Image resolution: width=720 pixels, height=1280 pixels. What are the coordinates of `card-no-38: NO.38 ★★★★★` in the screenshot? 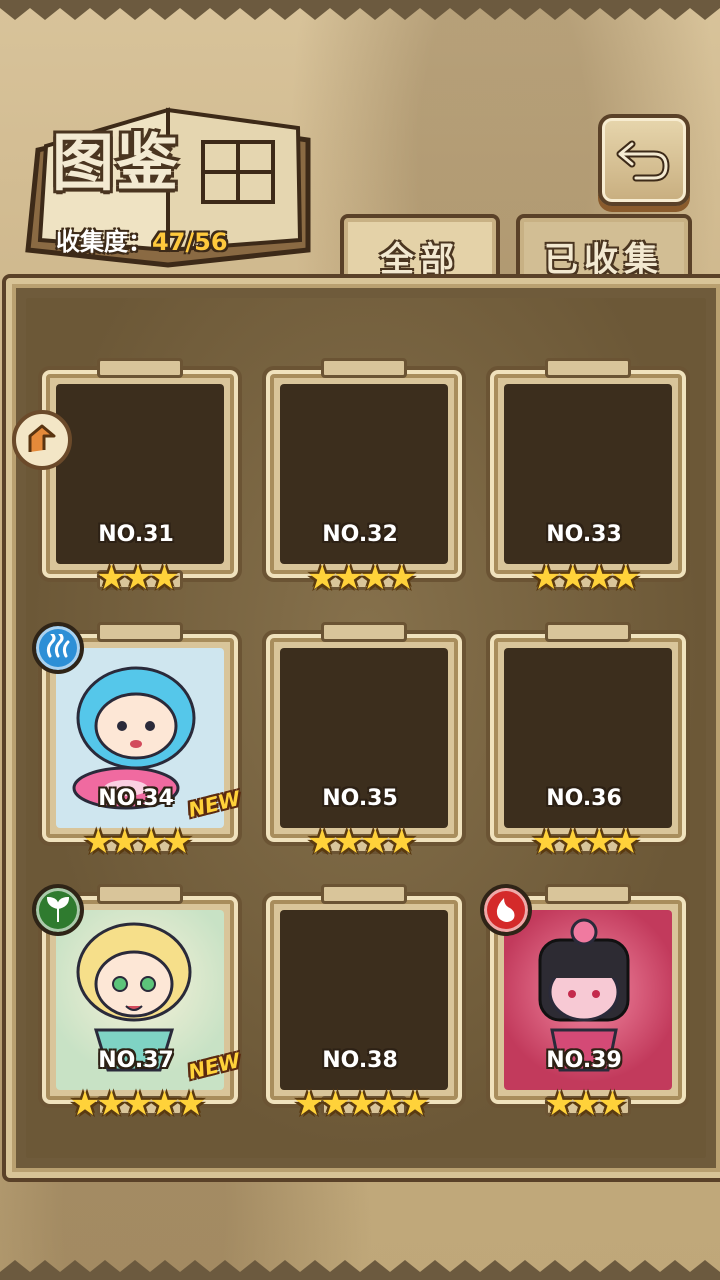 It's located at (364, 1004).